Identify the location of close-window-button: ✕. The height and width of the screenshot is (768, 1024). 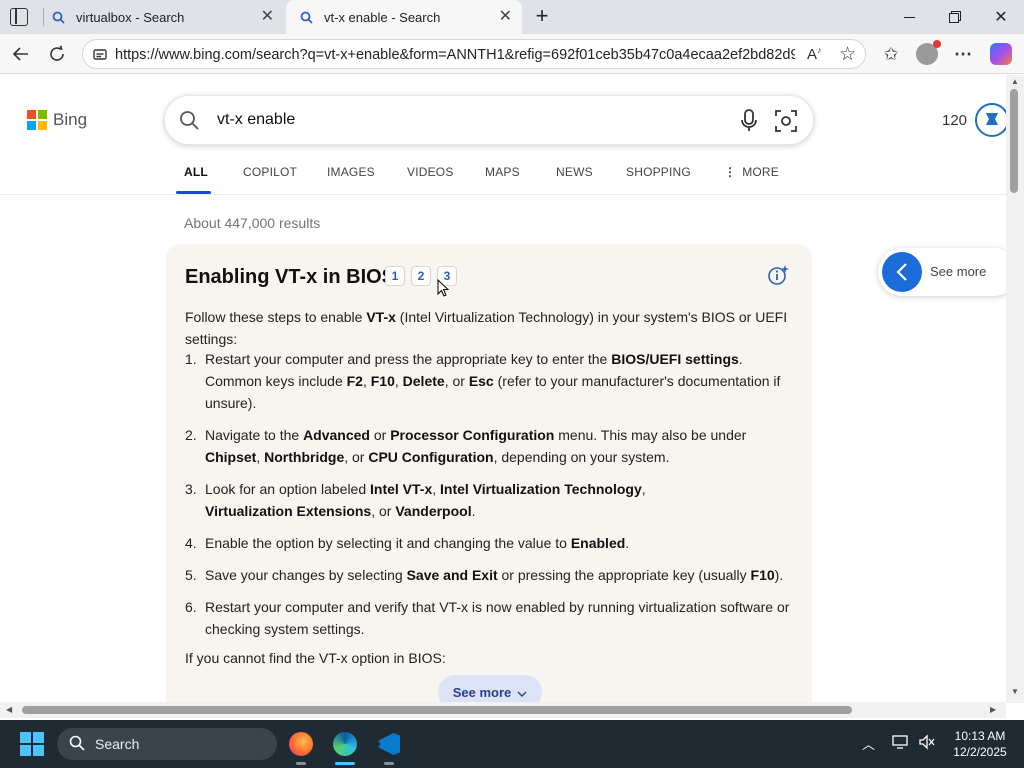
(1001, 17).